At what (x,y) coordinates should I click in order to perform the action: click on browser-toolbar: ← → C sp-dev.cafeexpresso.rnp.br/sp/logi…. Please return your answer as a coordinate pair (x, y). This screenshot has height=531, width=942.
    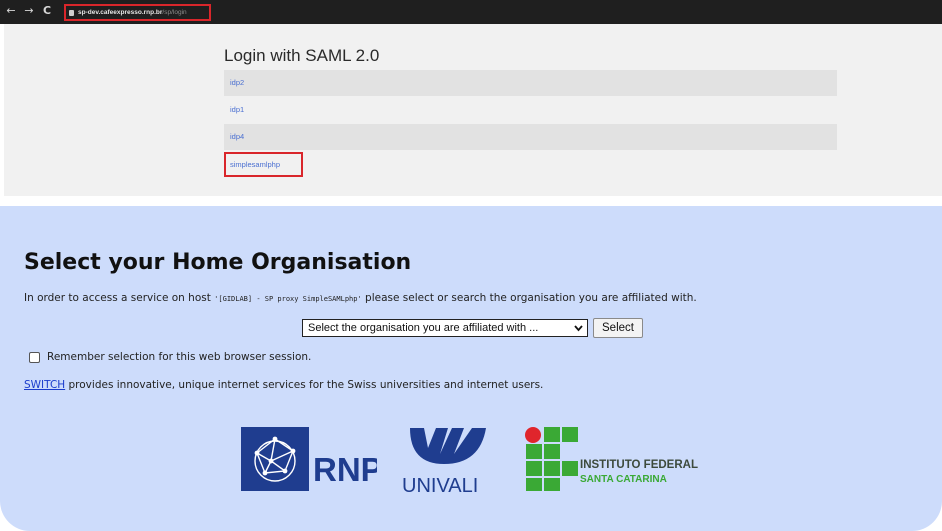
    Looking at the image, I should click on (471, 12).